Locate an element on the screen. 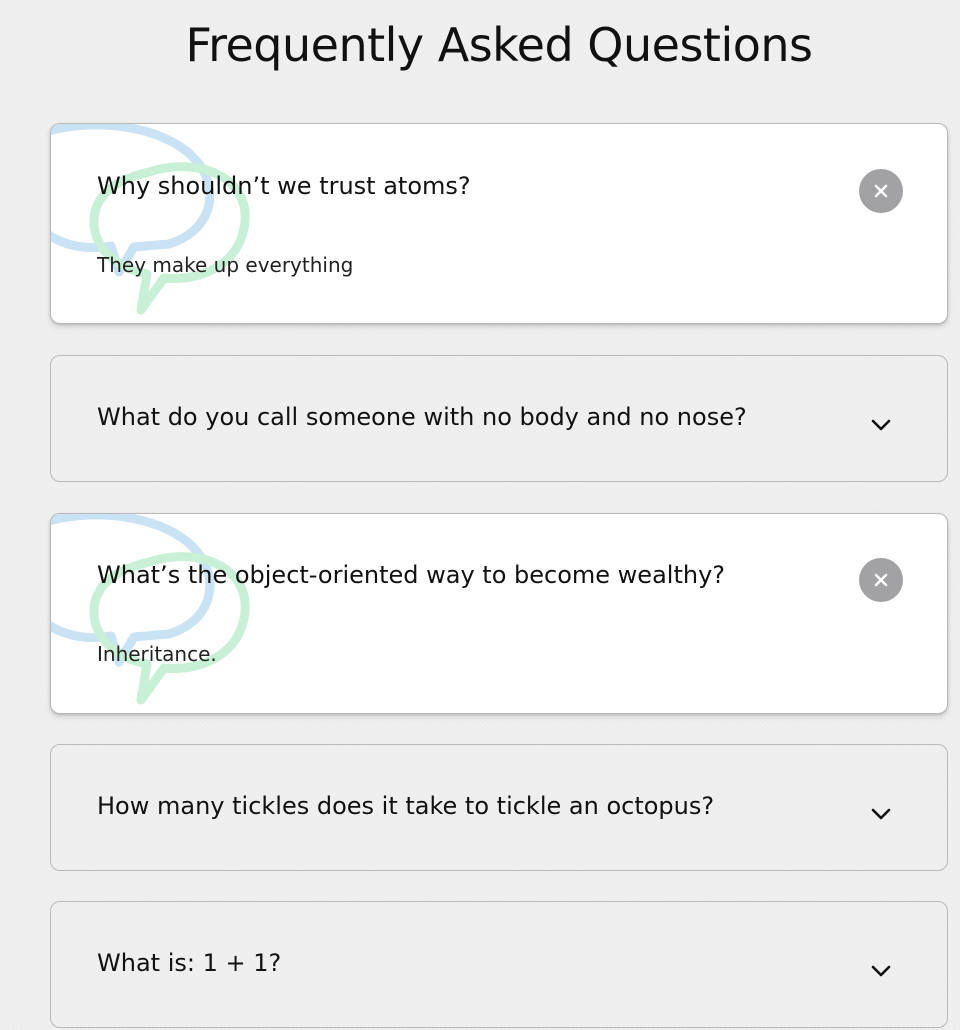  faq-item: What is: 1 + 1? is located at coordinates (499, 964).